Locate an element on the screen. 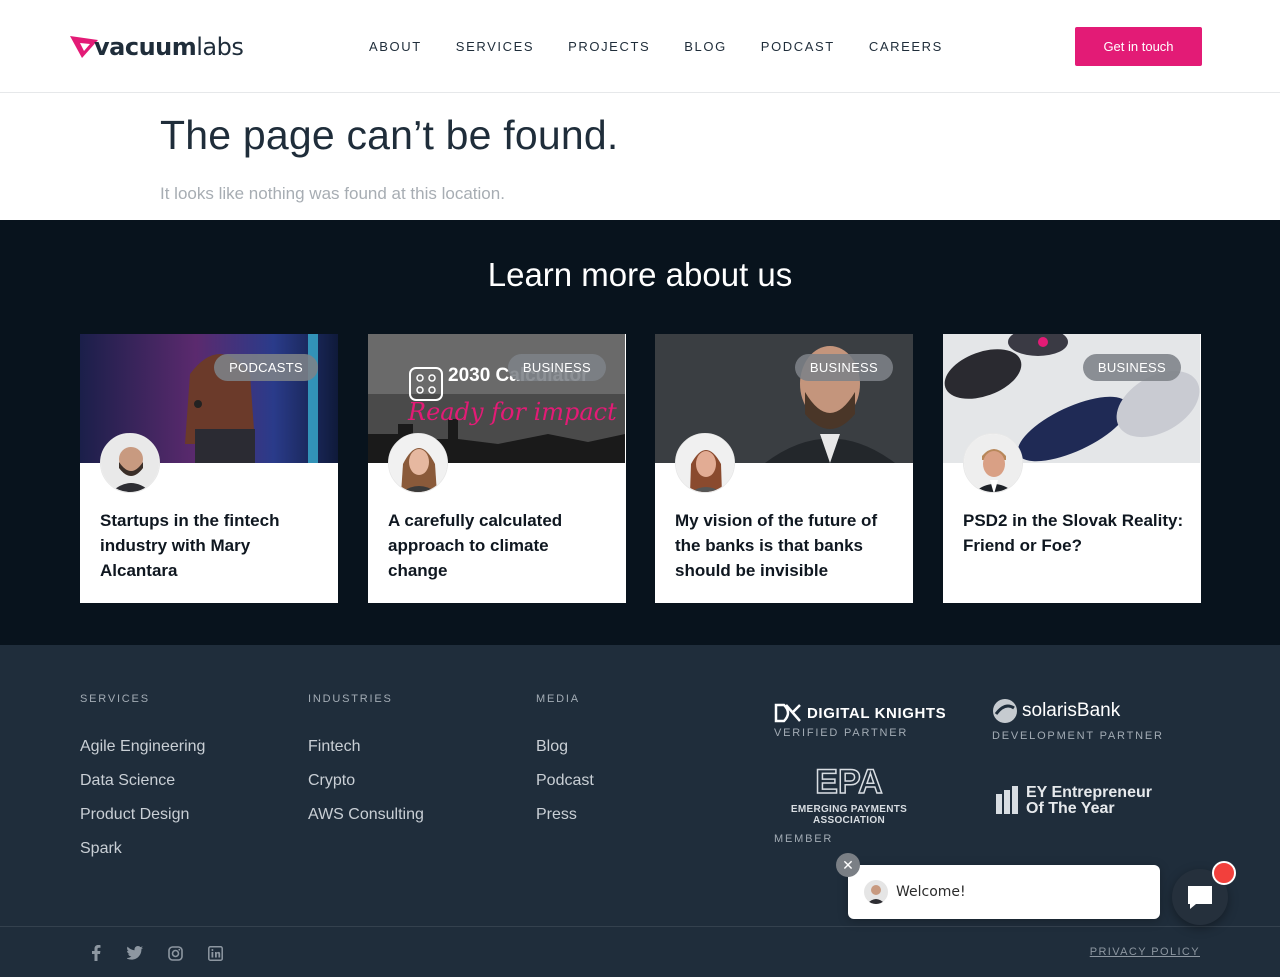  footer-link: Data Science is located at coordinates (142, 781).